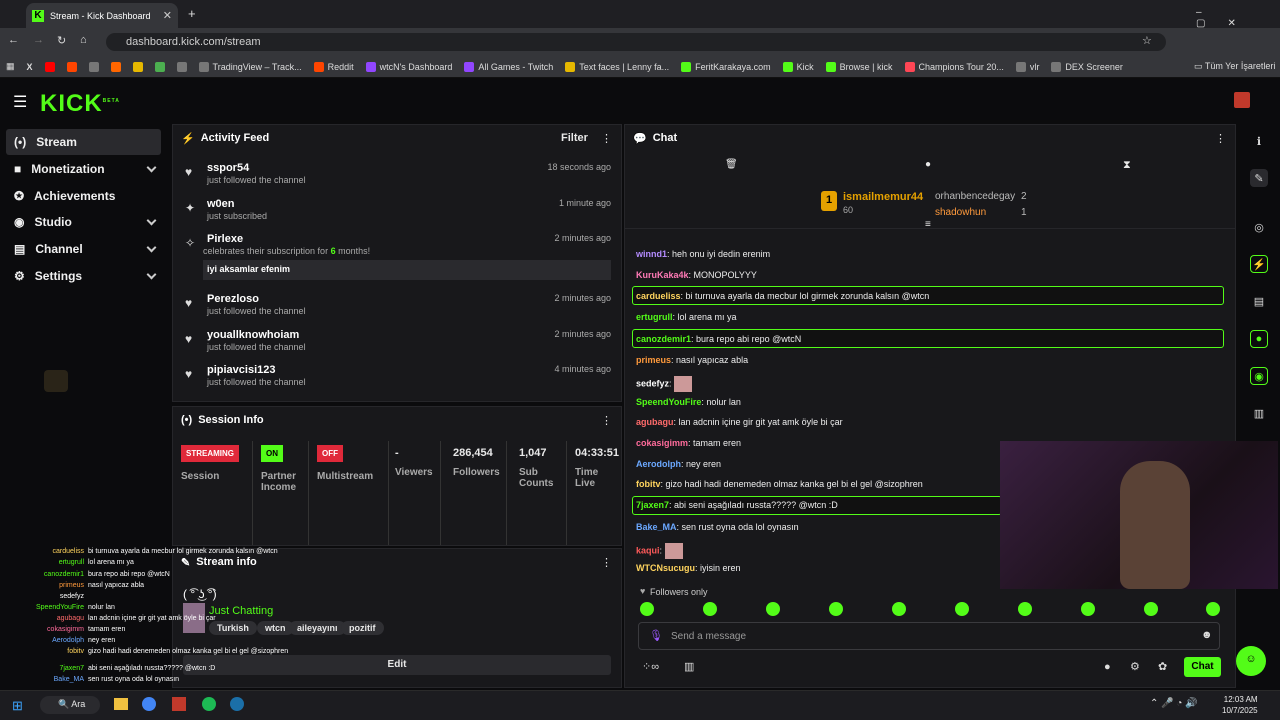 This screenshot has height=720, width=1280. Describe the element at coordinates (1238, 18) in the screenshot. I see `window-controls: –▢✕` at that location.